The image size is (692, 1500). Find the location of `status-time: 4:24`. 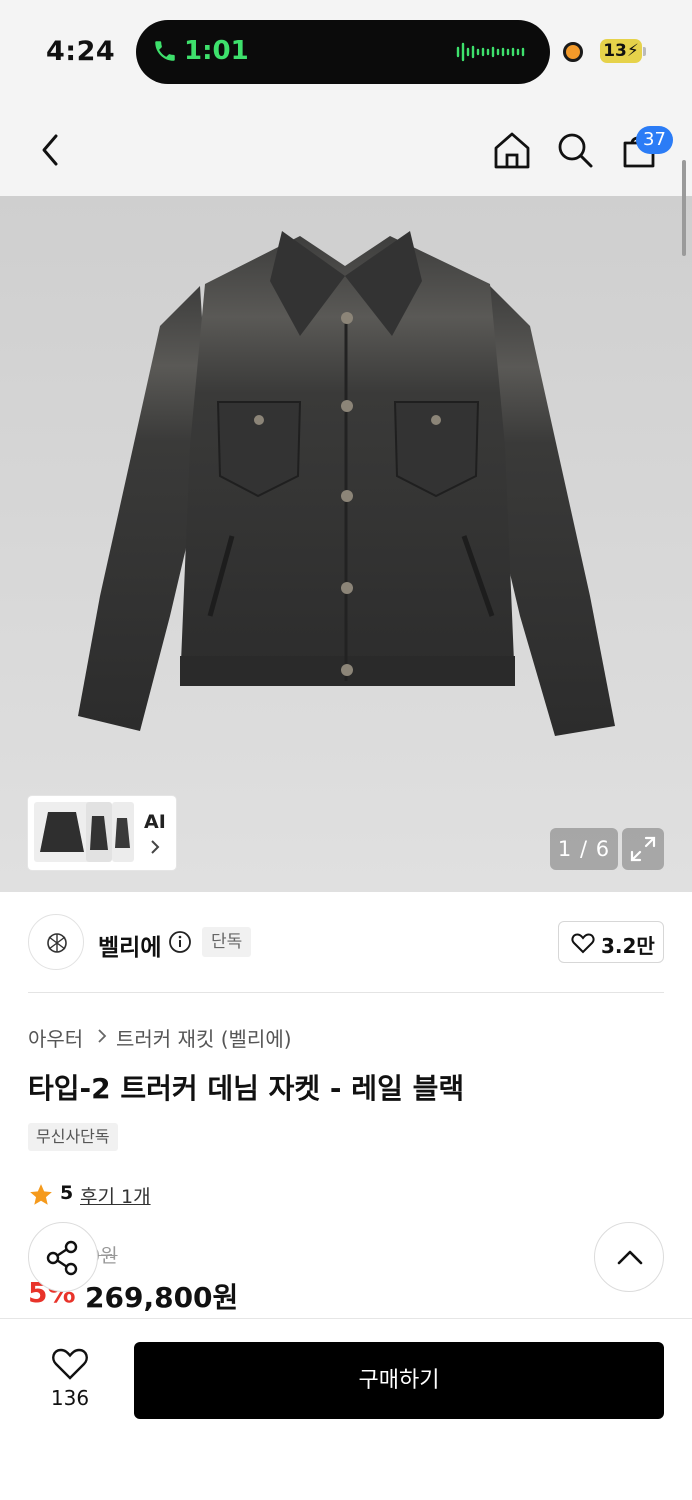

status-time: 4:24 is located at coordinates (81, 51).